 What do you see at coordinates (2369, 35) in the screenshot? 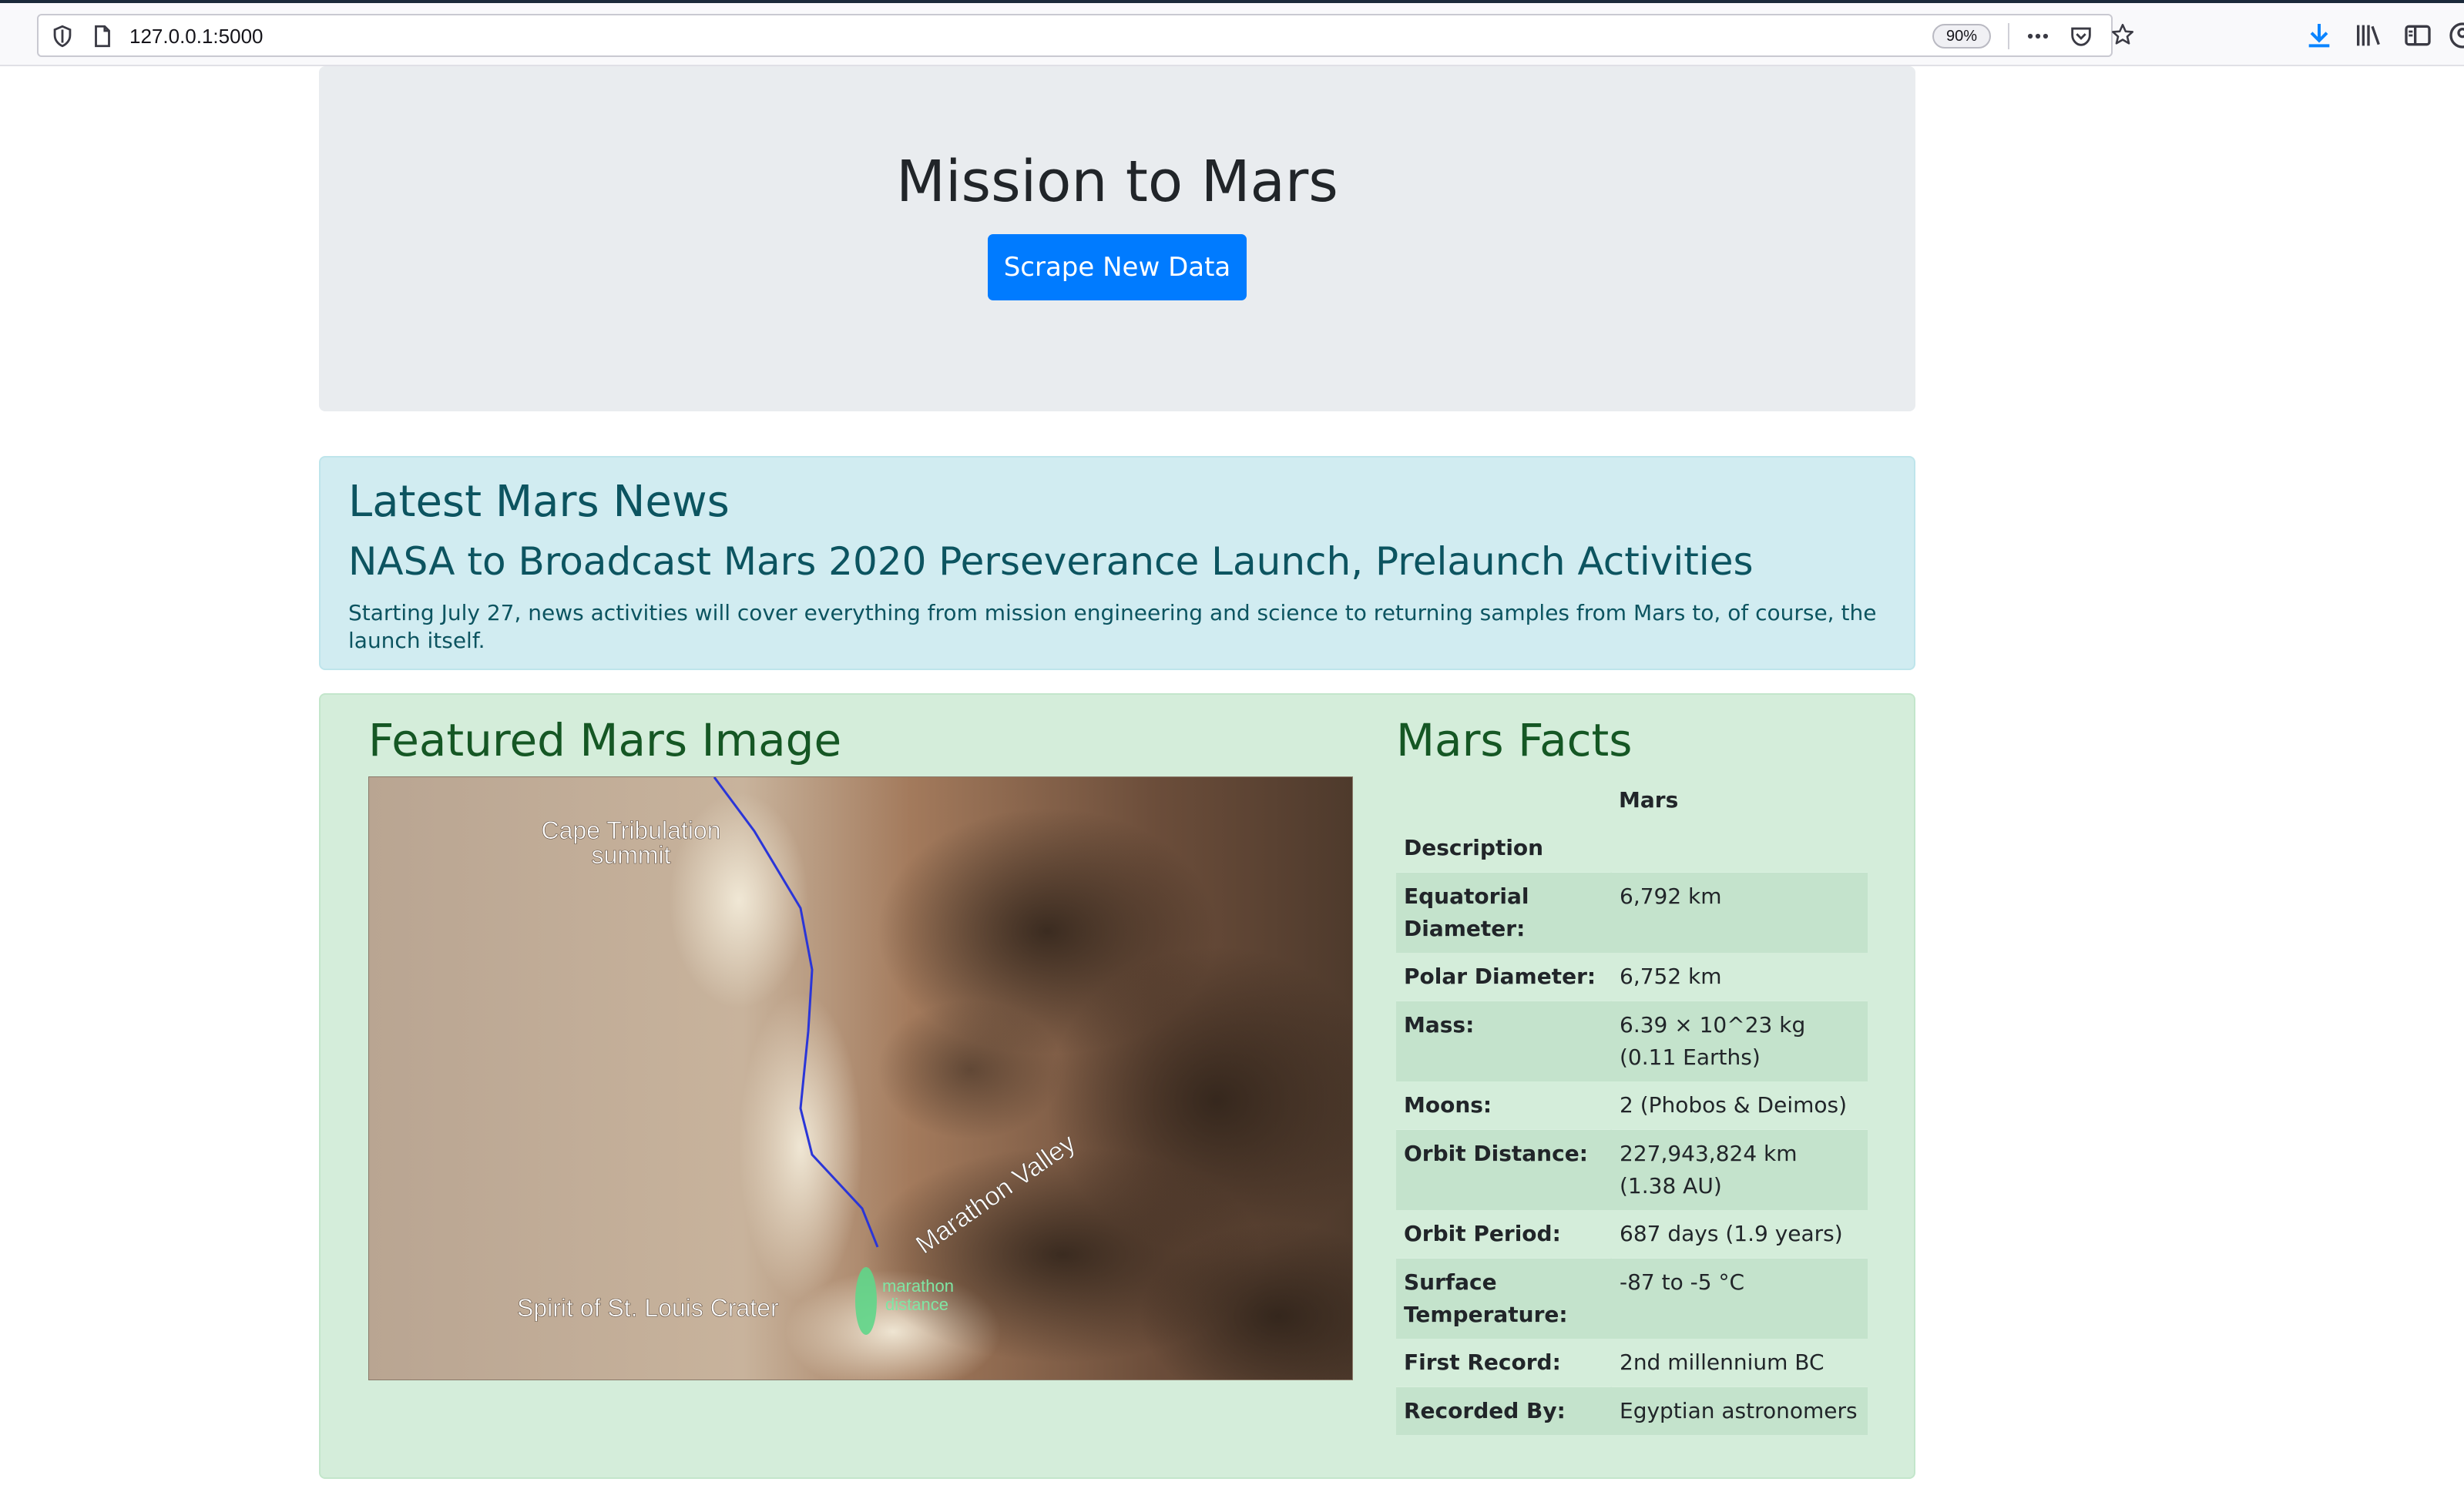
I see `library-icon` at bounding box center [2369, 35].